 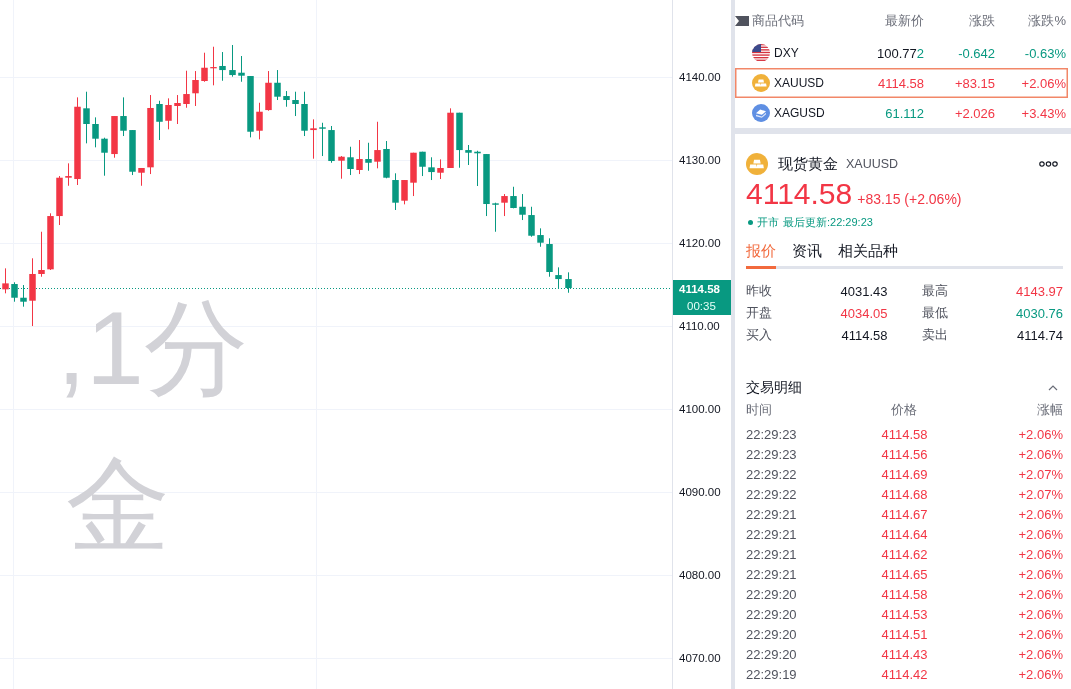 What do you see at coordinates (904, 474) in the screenshot?
I see `trade-price: 4114.69` at bounding box center [904, 474].